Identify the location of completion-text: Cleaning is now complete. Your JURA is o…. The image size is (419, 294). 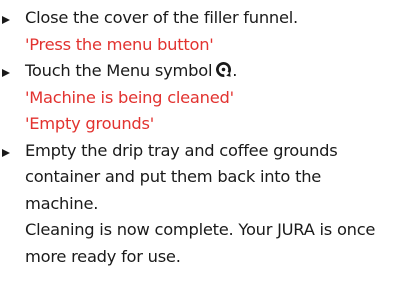
(200, 229).